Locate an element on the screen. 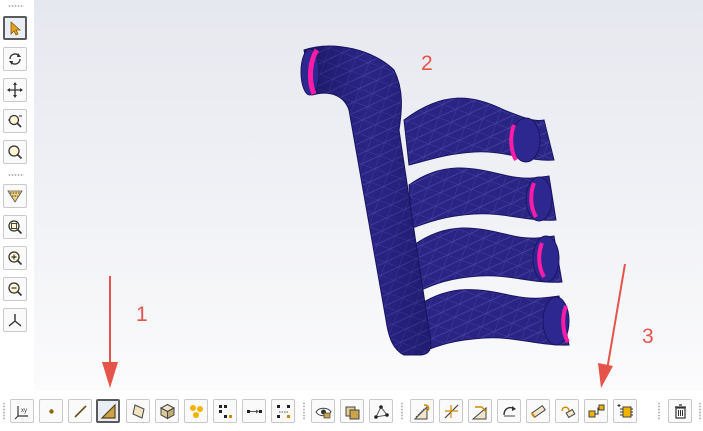 The width and height of the screenshot is (703, 431). line-icon is located at coordinates (80, 411).